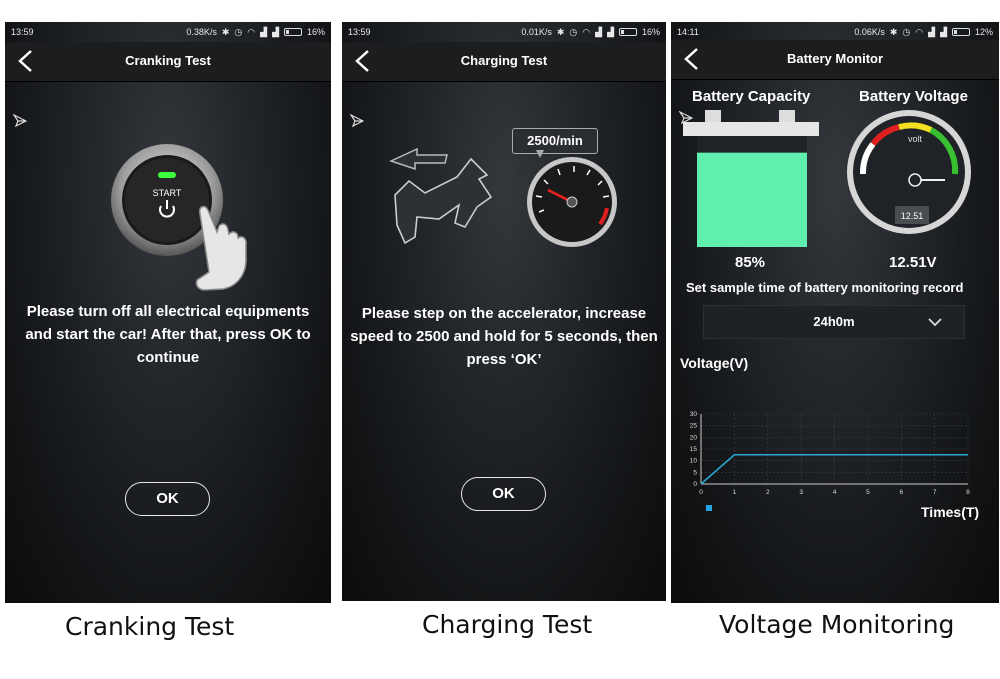 This screenshot has height=679, width=1000. Describe the element at coordinates (901, 492) in the screenshot. I see `x-tick-label: 6` at that location.